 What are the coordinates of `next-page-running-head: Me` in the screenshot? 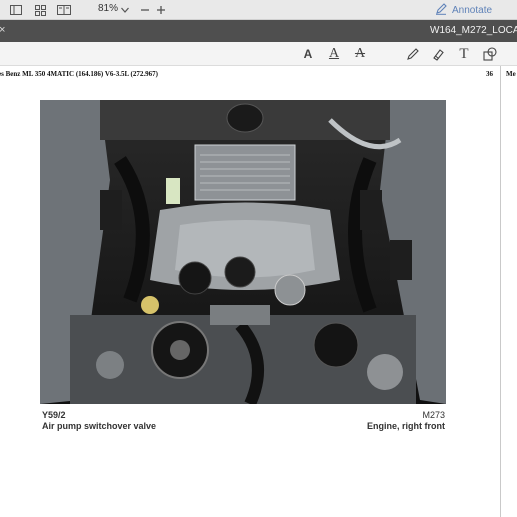 It's located at (511, 74).